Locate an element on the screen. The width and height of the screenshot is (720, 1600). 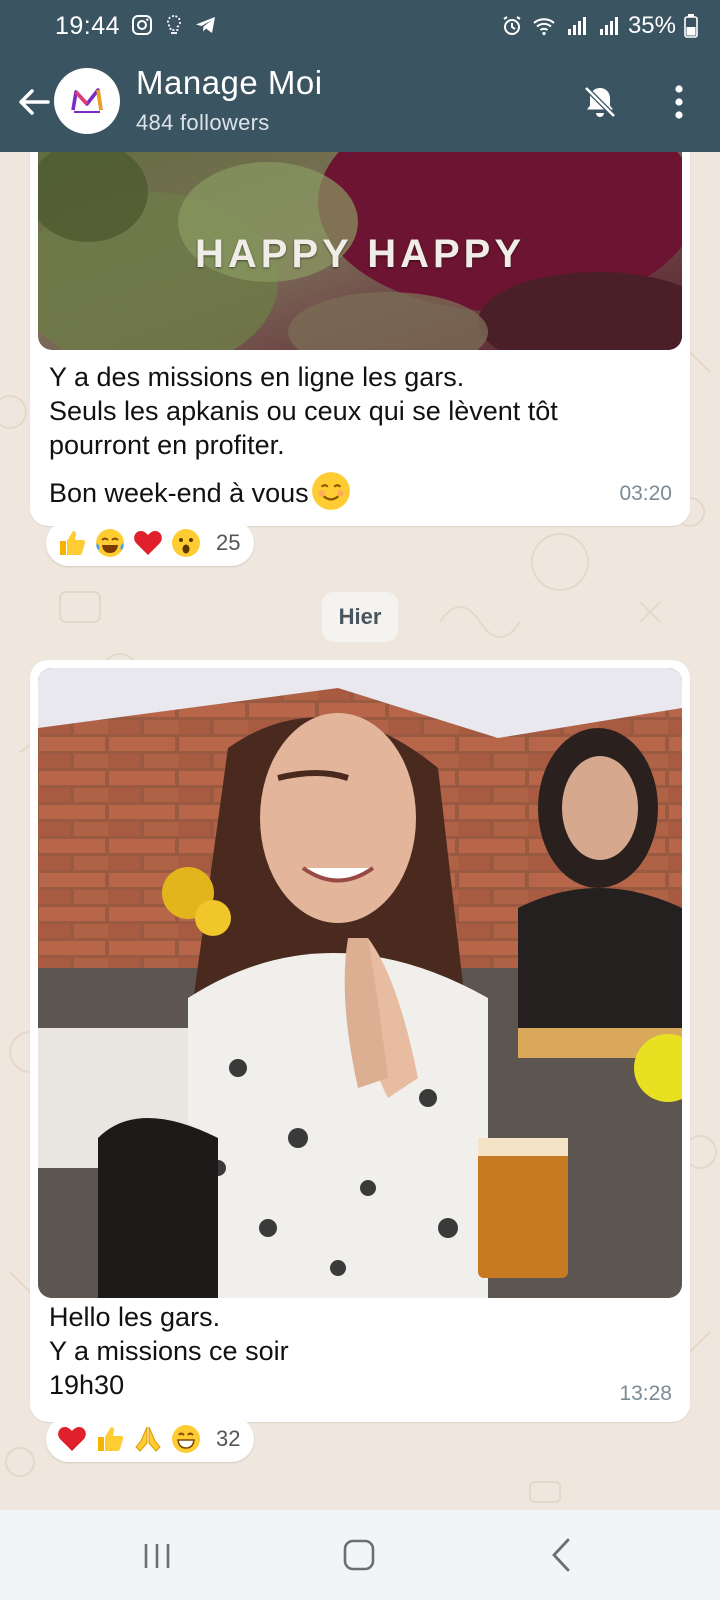
status-notification-icons is located at coordinates (174, 25).